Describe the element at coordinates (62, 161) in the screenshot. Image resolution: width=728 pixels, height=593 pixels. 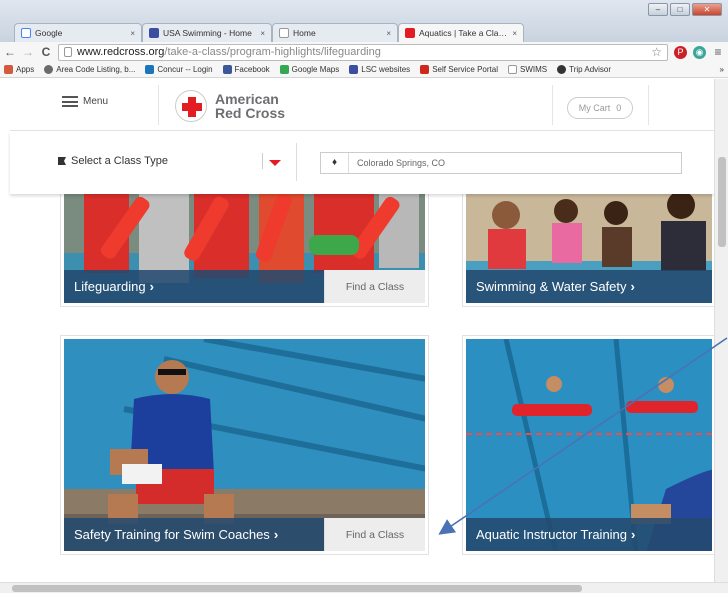
I see `flag-icon` at that location.